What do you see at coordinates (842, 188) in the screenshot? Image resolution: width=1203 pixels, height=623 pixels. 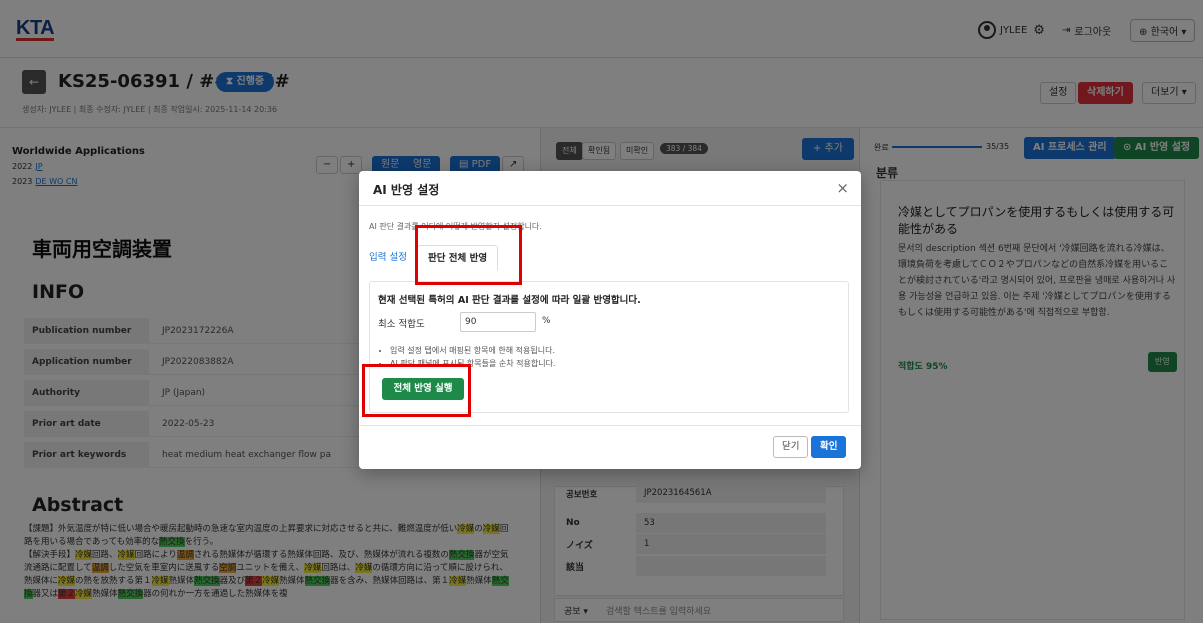 I see `close-icon: ×` at bounding box center [842, 188].